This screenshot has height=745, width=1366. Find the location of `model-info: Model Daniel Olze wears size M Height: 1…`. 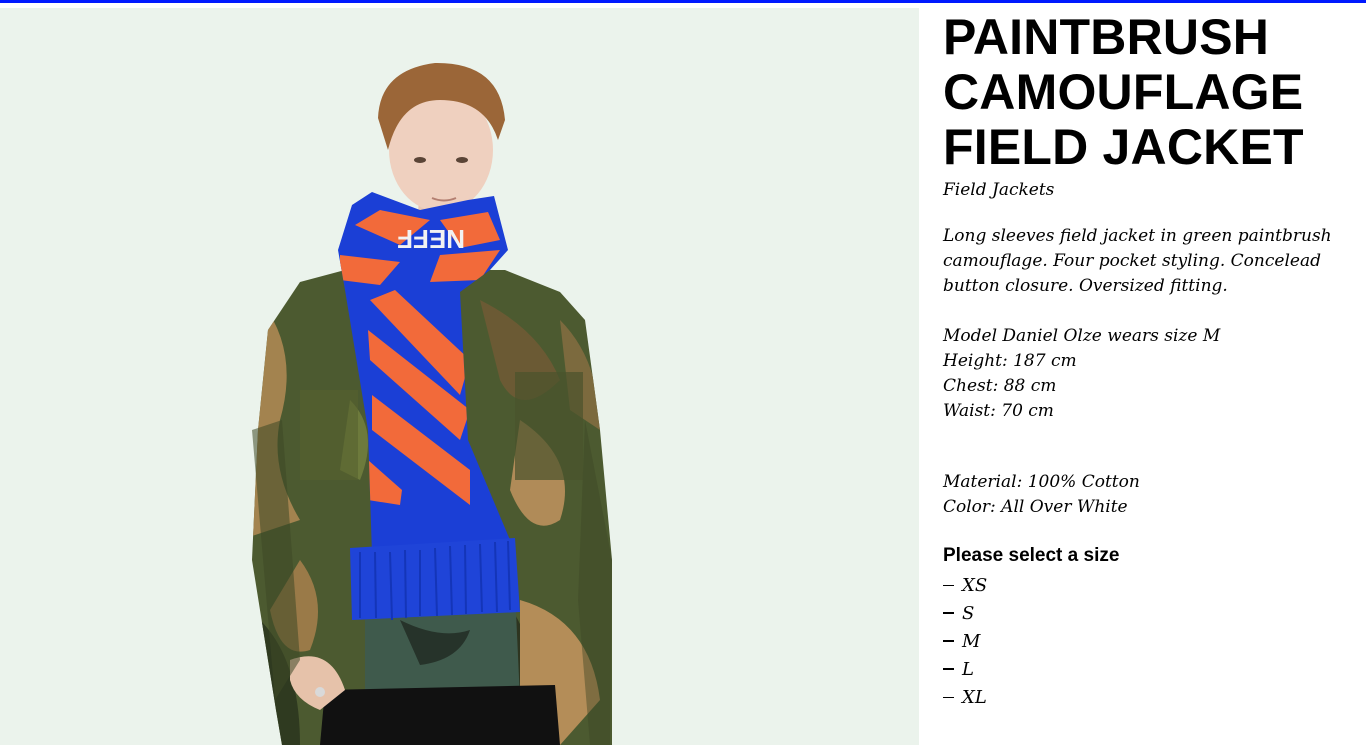

model-info: Model Daniel Olze wears size M Height: 1… is located at coordinates (1148, 374).